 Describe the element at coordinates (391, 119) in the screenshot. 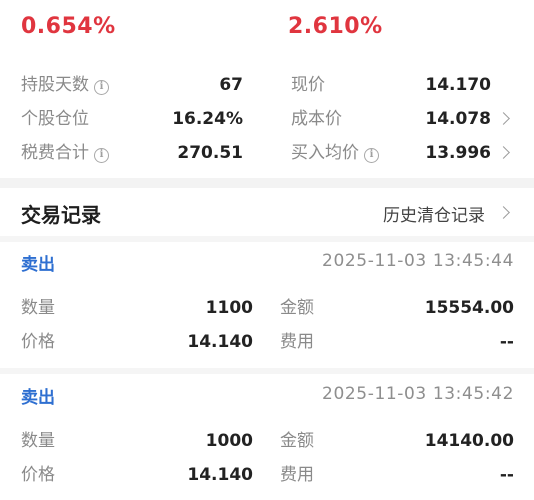

I see `stat-cost-price: 成本价 14.078` at that location.